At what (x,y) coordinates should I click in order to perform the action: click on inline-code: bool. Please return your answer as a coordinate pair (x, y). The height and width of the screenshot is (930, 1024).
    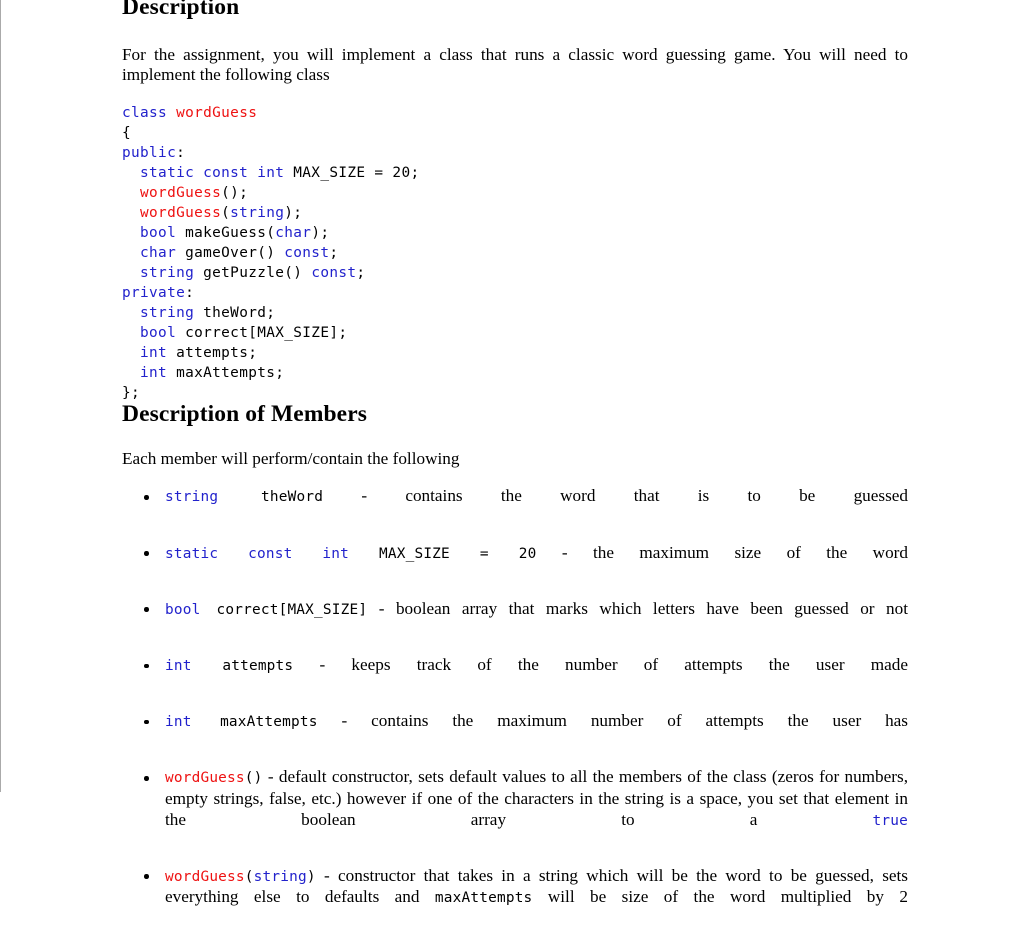
    Looking at the image, I should click on (183, 609).